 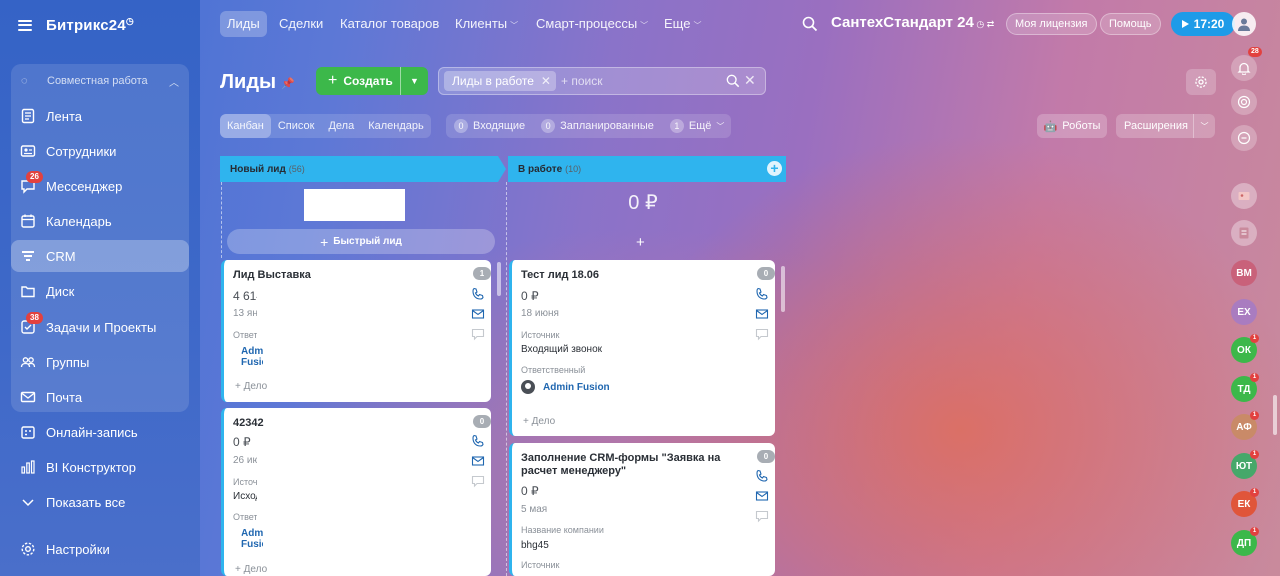 What do you see at coordinates (1201, 82) in the screenshot?
I see `kanban-settings-button` at bounding box center [1201, 82].